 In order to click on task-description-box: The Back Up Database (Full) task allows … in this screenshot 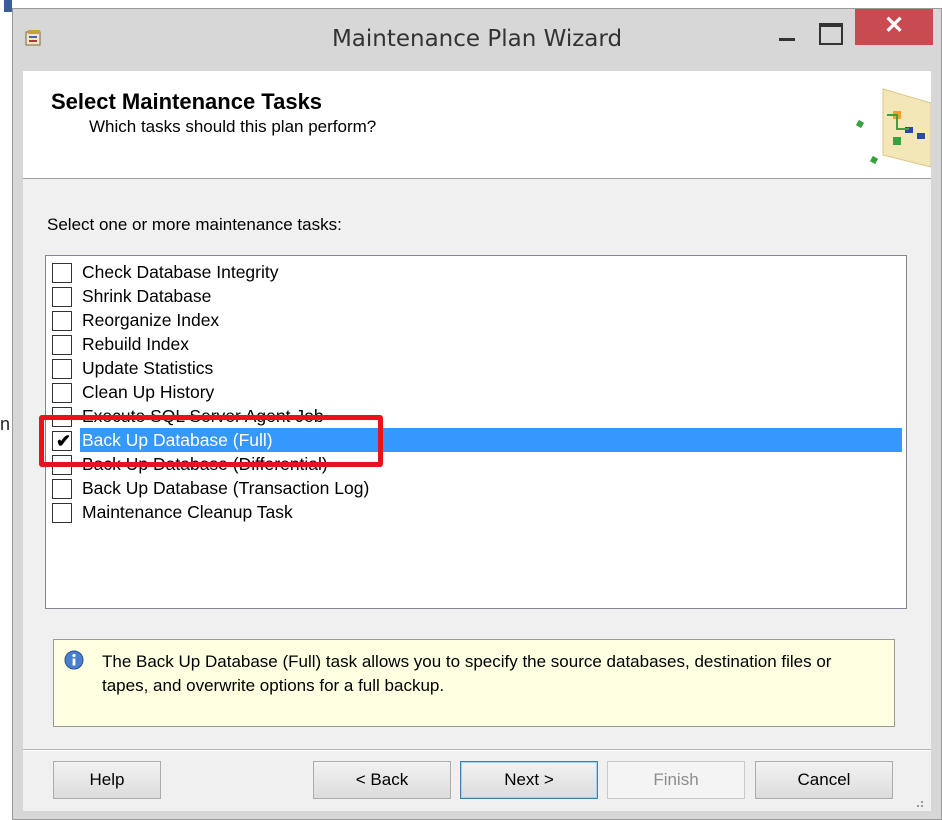, I will do `click(474, 683)`.